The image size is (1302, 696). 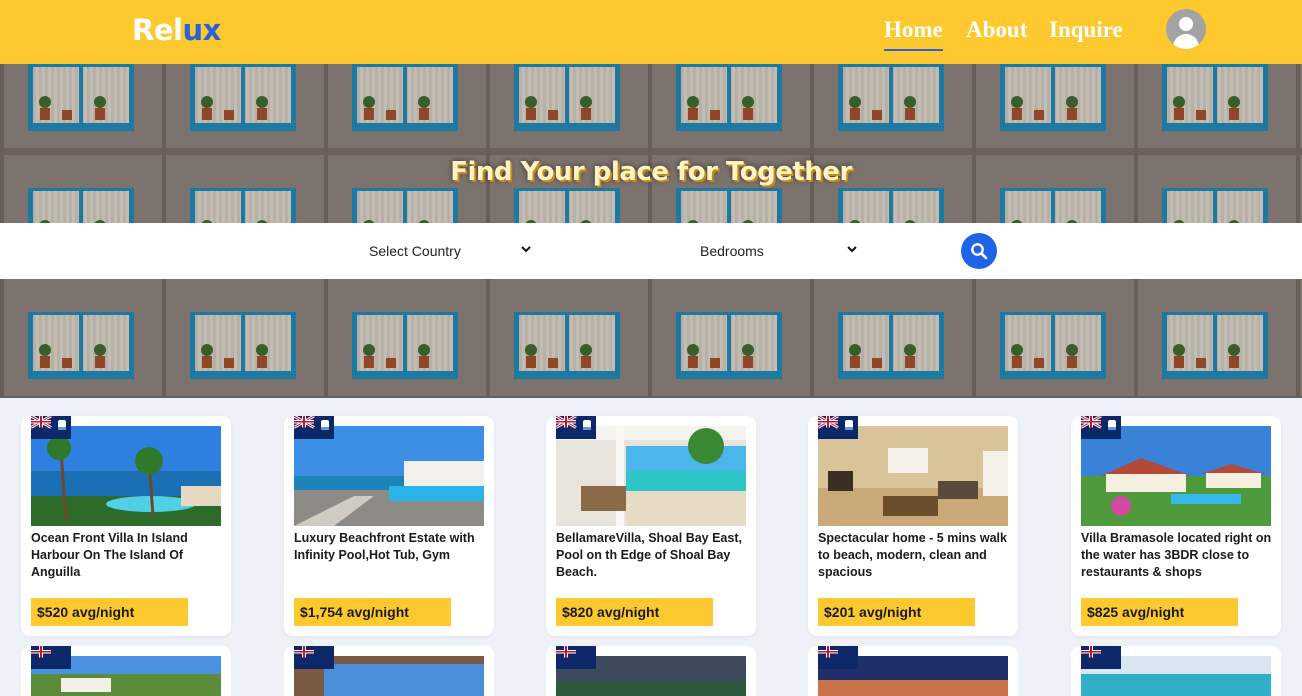 I want to click on listing-price: $825 avg/night, so click(x=1159, y=612).